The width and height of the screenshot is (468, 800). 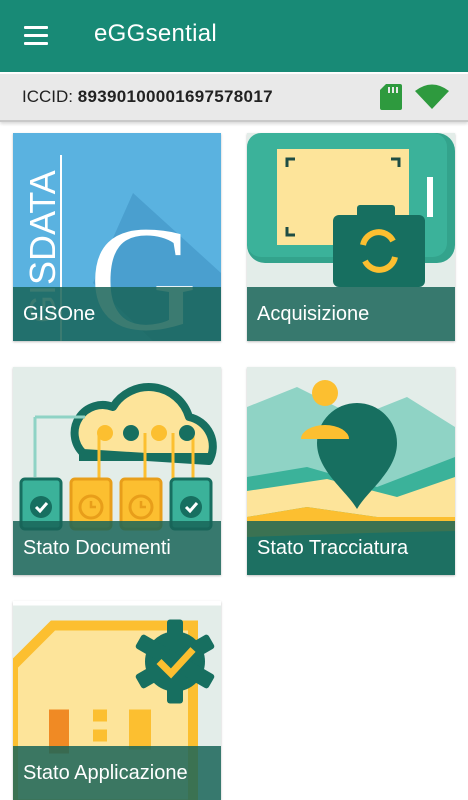 What do you see at coordinates (234, 36) in the screenshot?
I see `app-bar: eGGsential` at bounding box center [234, 36].